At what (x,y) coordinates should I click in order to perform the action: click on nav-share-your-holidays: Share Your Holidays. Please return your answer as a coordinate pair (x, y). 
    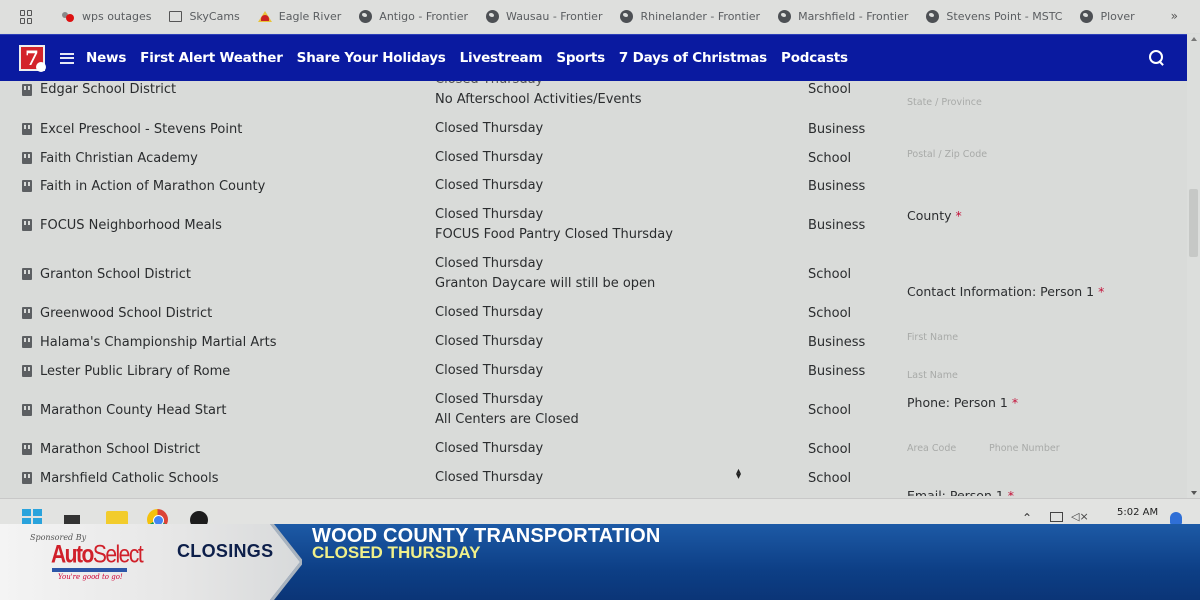
    Looking at the image, I should click on (371, 58).